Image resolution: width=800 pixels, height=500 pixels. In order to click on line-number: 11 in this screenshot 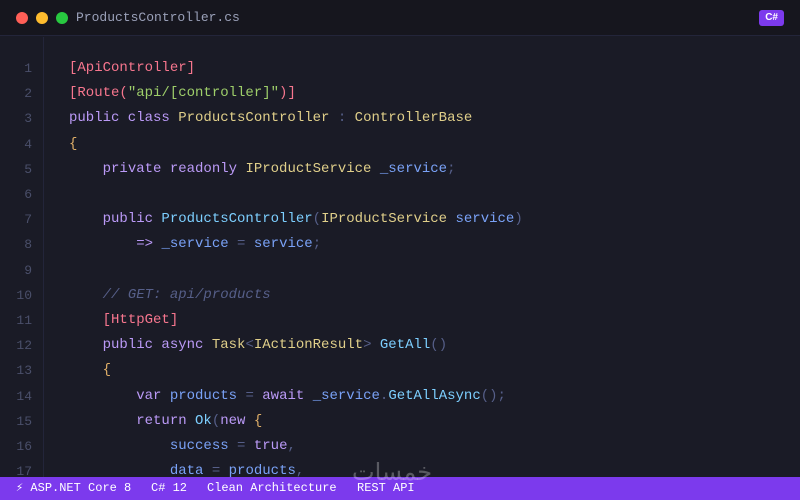, I will do `click(24, 320)`.